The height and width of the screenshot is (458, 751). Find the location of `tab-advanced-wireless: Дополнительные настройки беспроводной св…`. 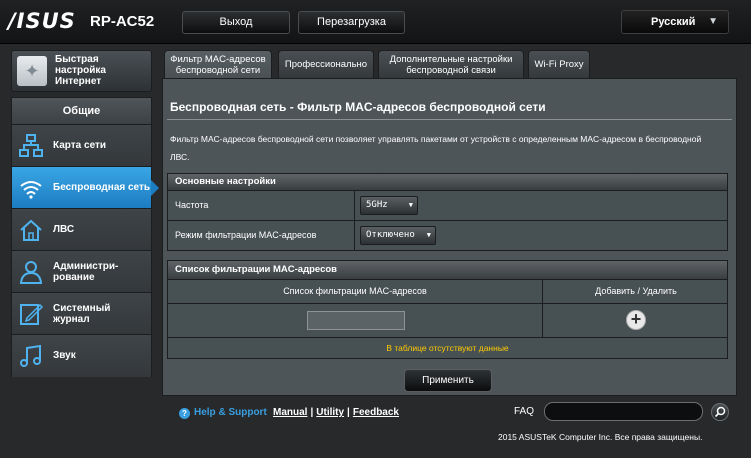

tab-advanced-wireless: Дополнительные настройки беспроводной св… is located at coordinates (451, 64).